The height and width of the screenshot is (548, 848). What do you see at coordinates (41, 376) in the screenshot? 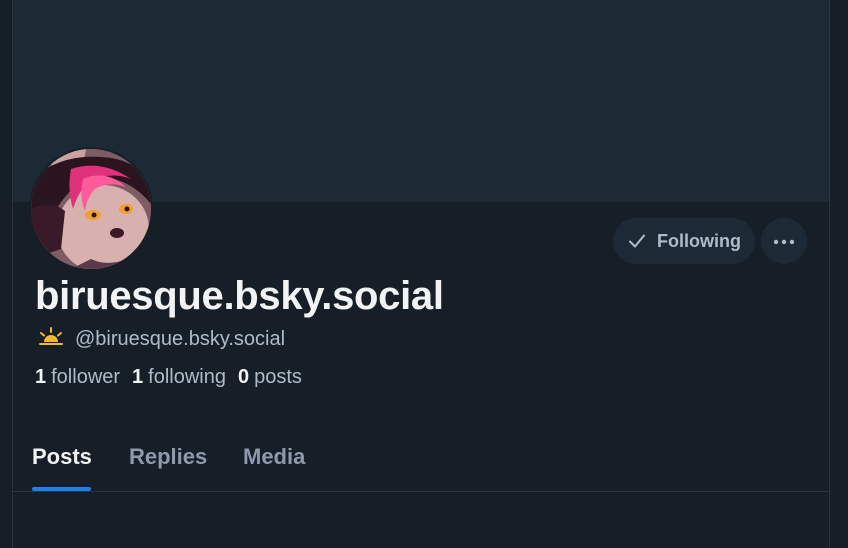
I see `followers-count: 1` at bounding box center [41, 376].